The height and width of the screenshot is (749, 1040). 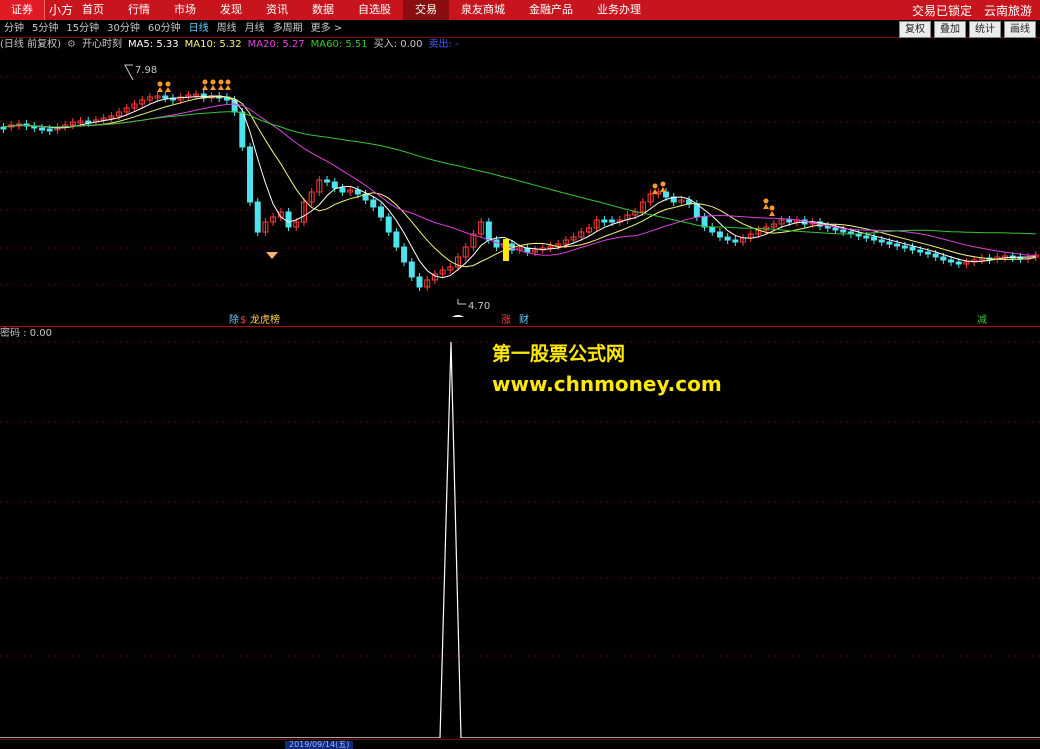 What do you see at coordinates (234, 319) in the screenshot?
I see `event-tag: 除` at bounding box center [234, 319].